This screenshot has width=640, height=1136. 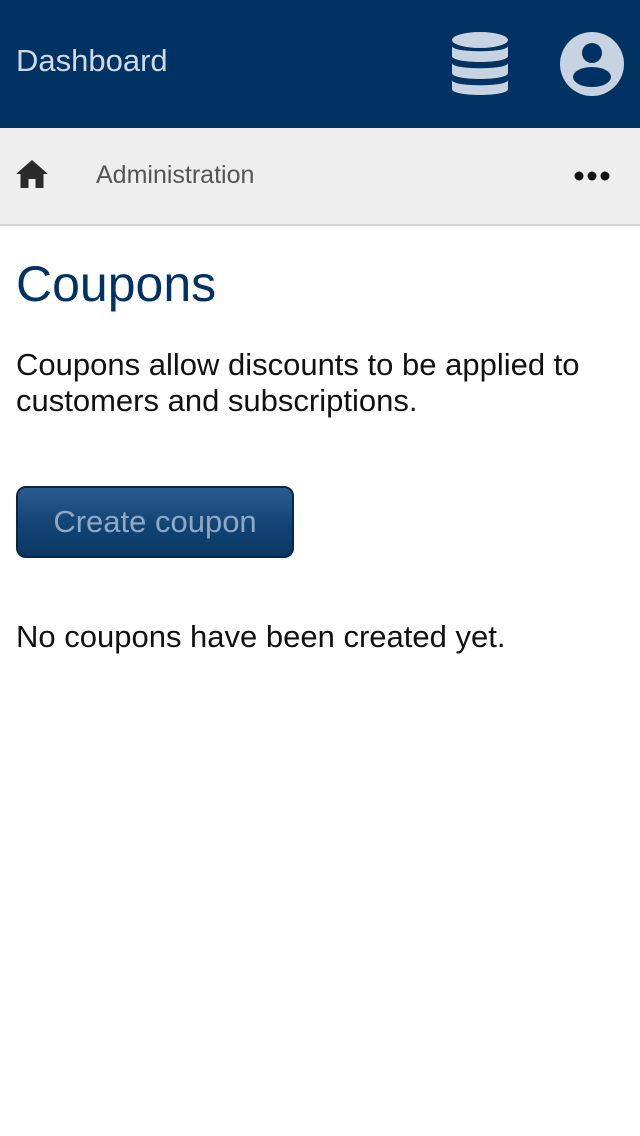 What do you see at coordinates (320, 177) in the screenshot?
I see `breadcrumb: Administration` at bounding box center [320, 177].